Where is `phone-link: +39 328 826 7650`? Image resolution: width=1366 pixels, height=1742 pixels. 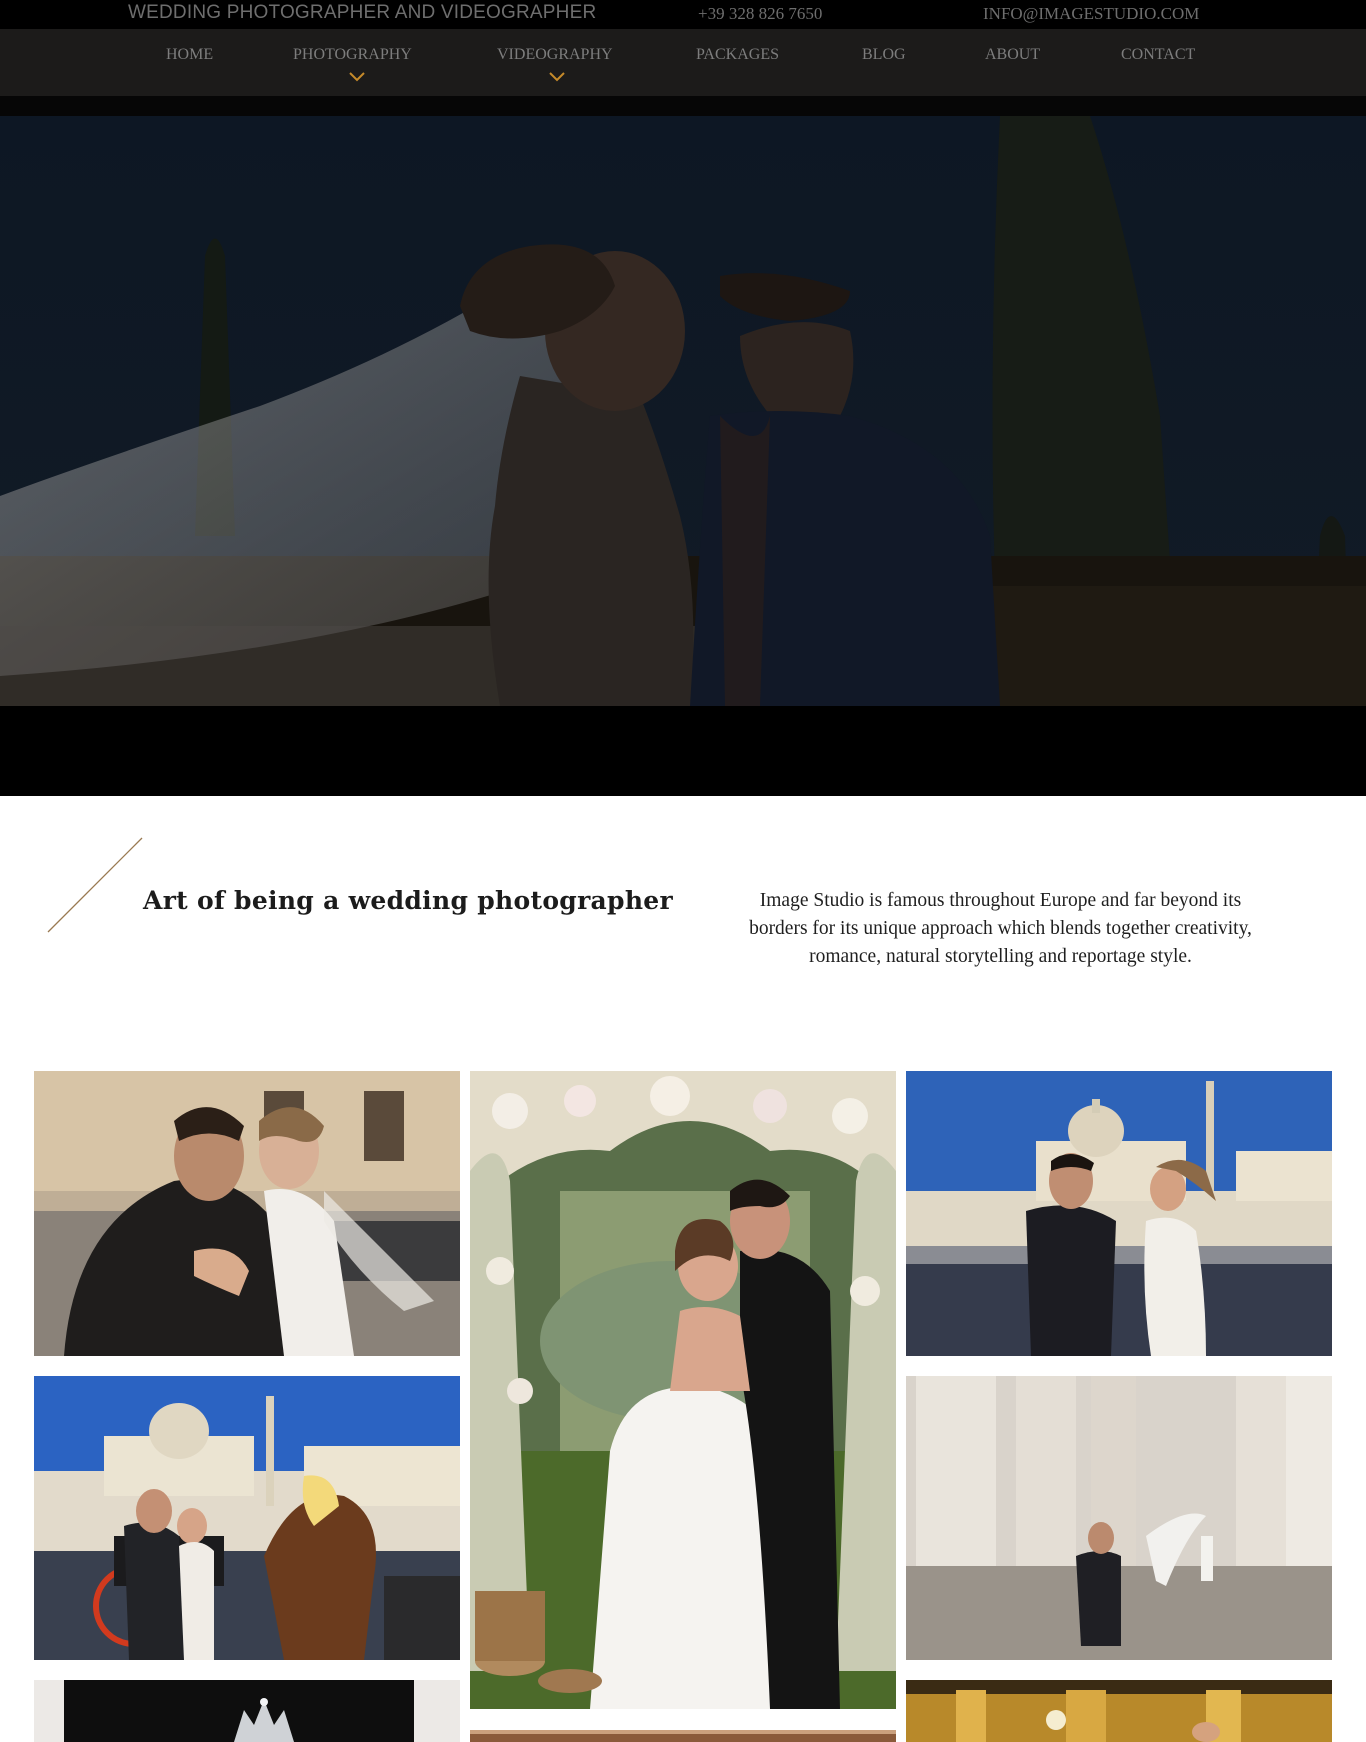 phone-link: +39 328 826 7650 is located at coordinates (760, 14).